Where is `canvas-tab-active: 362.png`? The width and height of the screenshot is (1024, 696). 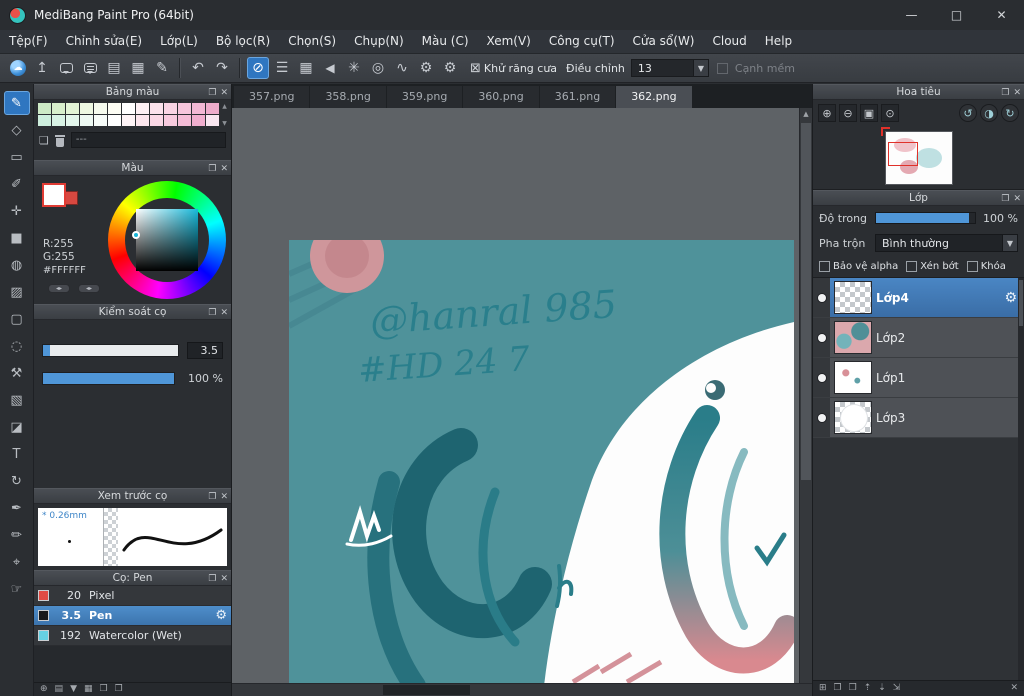
canvas-tab-active: 362.png is located at coordinates (654, 97).